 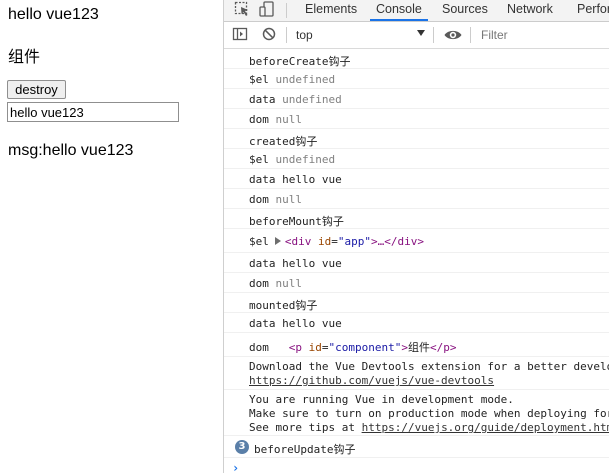 What do you see at coordinates (399, 10) in the screenshot?
I see `tab-console: Console` at bounding box center [399, 10].